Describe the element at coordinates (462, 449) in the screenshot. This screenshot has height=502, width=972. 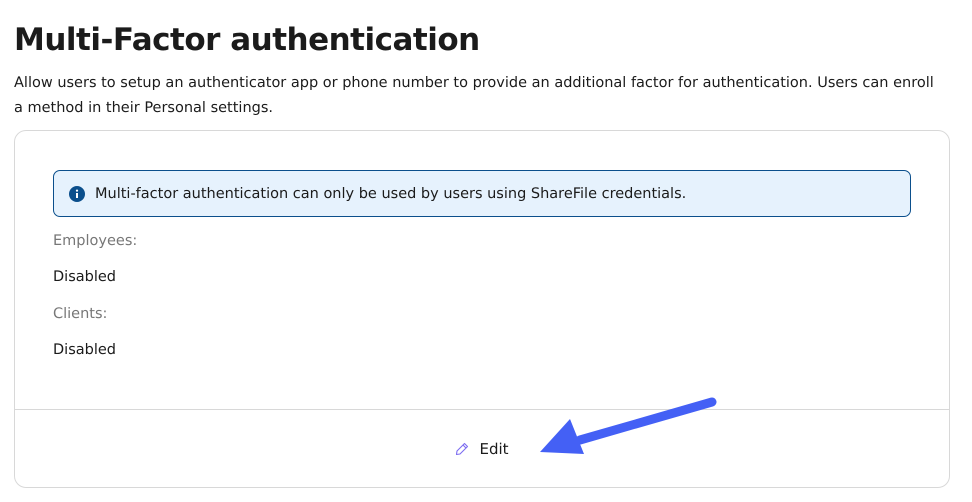
I see `pencil-icon` at that location.